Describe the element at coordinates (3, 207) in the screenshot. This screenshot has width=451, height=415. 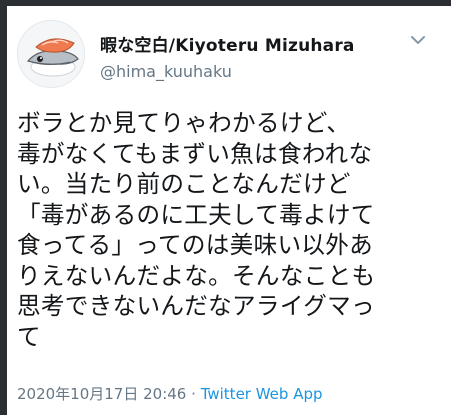
I see `window-edge-left` at that location.